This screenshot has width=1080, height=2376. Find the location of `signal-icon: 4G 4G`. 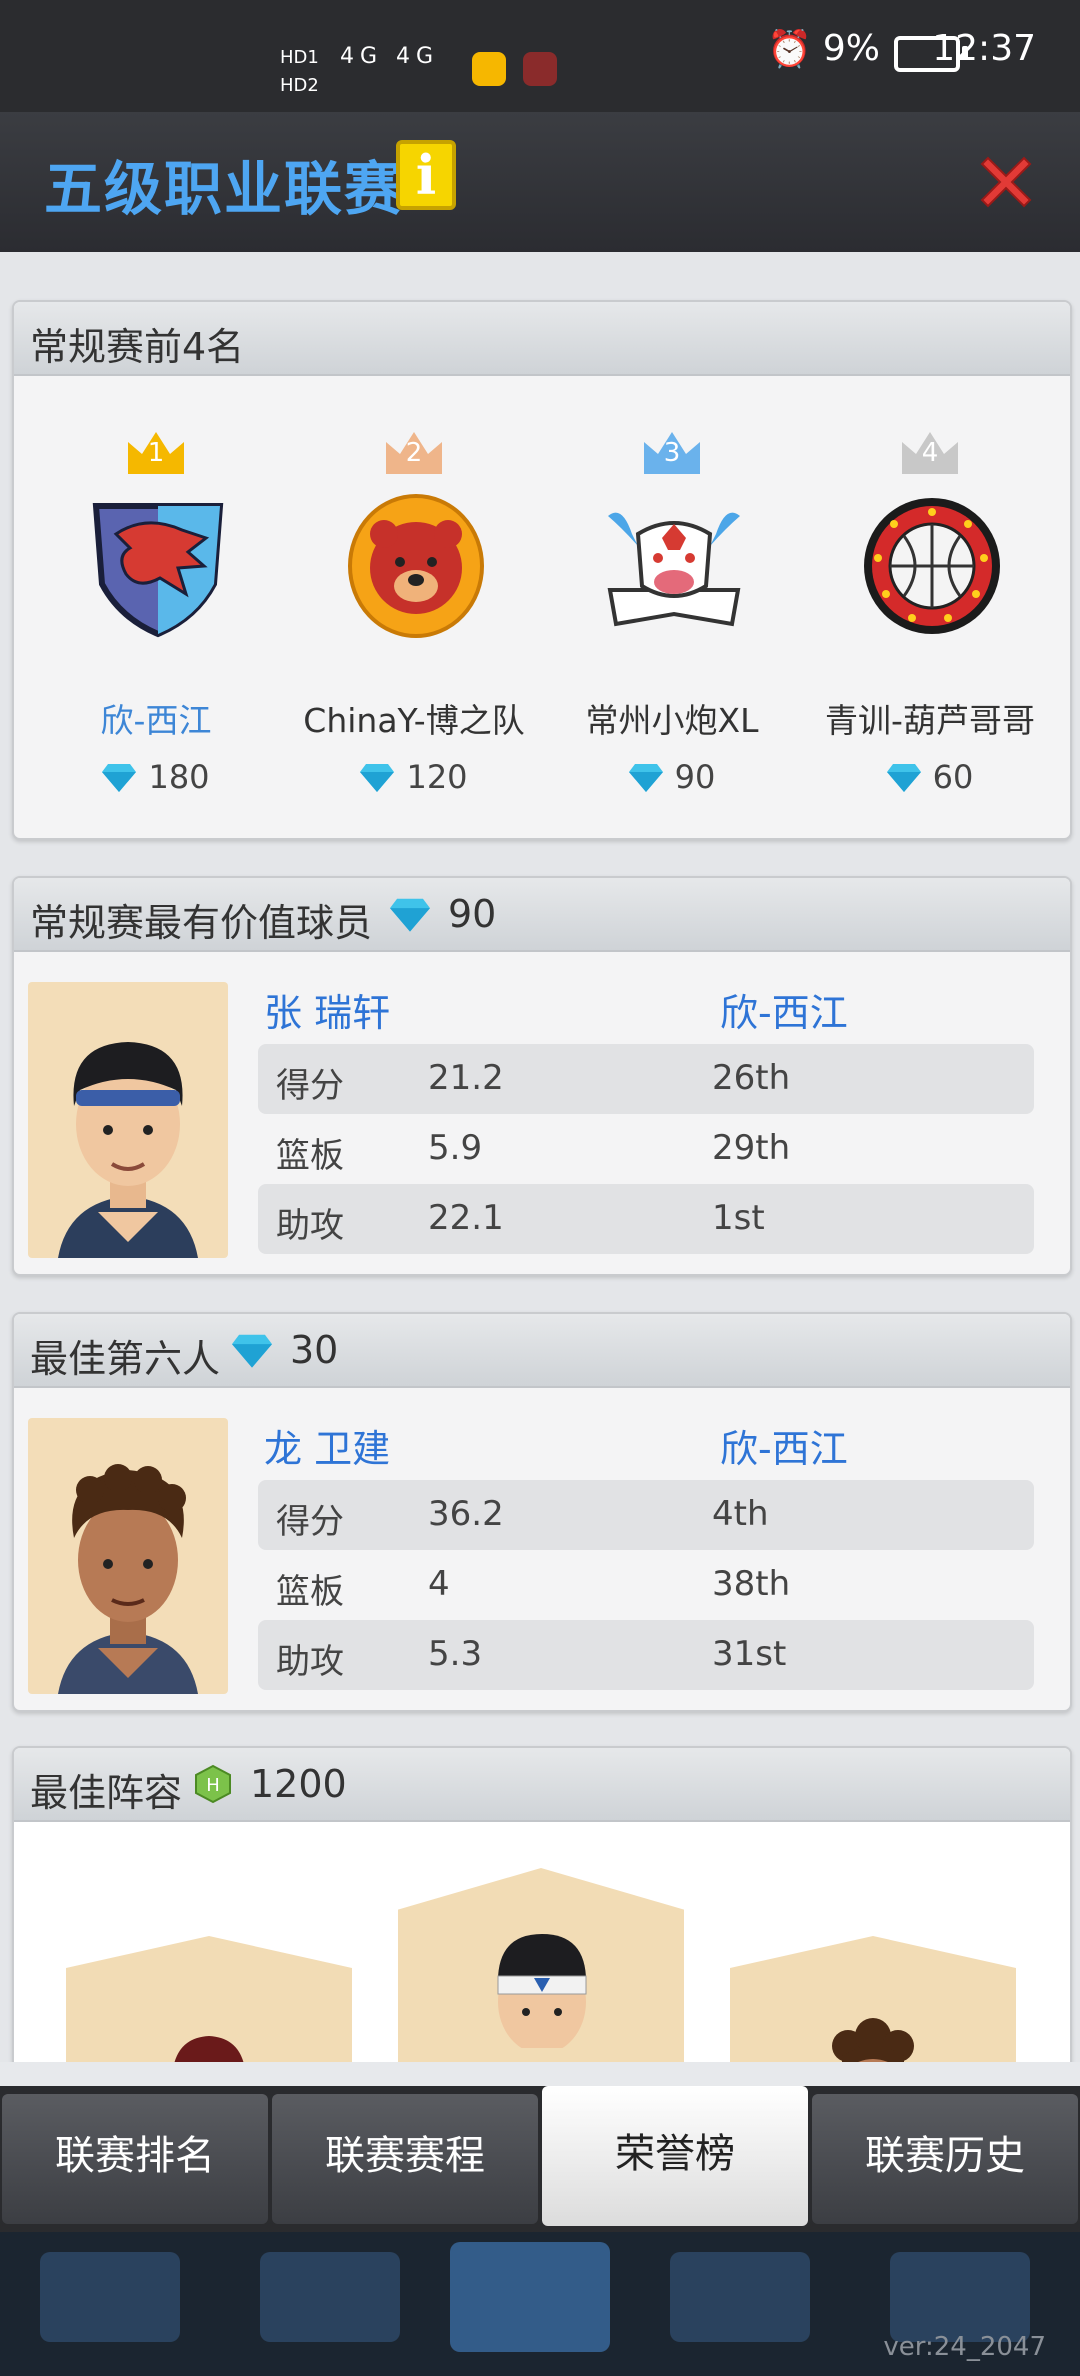

signal-icon: 4G 4G is located at coordinates (390, 56).